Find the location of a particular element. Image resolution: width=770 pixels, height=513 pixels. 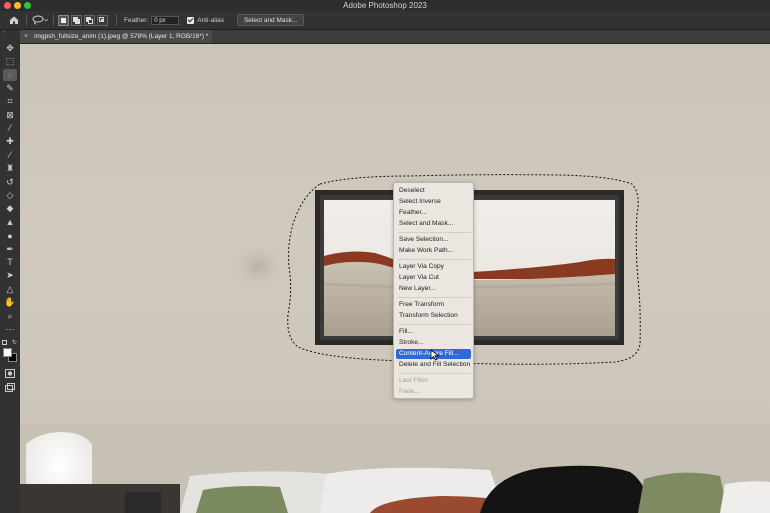

subtract-from-selection-mode-button is located at coordinates (89, 20).